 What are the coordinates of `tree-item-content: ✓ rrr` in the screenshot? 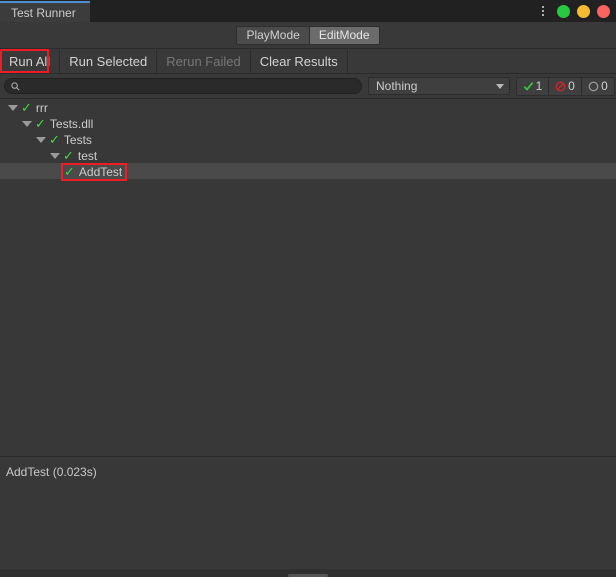 It's located at (28, 108).